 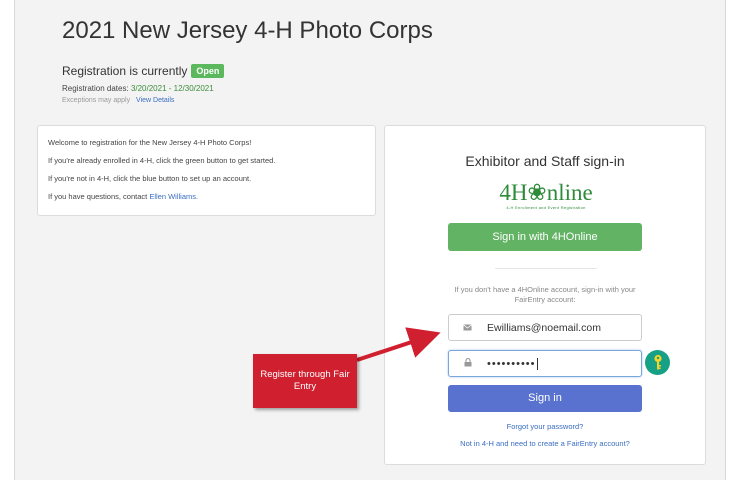 What do you see at coordinates (546, 268) in the screenshot?
I see `divider` at bounding box center [546, 268].